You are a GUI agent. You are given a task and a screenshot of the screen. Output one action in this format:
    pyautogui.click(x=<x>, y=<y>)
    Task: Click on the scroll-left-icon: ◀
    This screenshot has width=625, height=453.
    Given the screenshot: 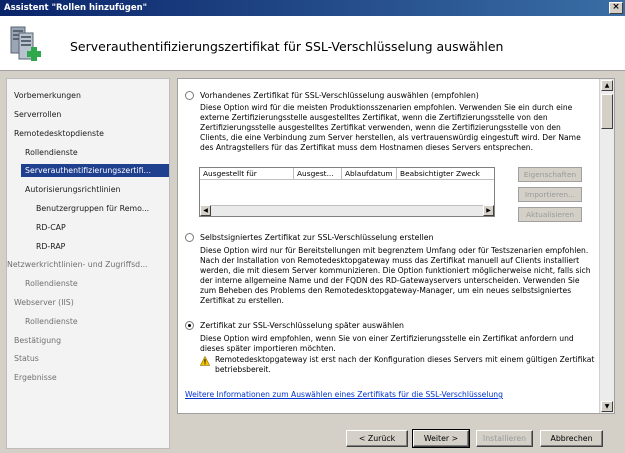 What is the action you would take?
    pyautogui.click(x=205, y=210)
    